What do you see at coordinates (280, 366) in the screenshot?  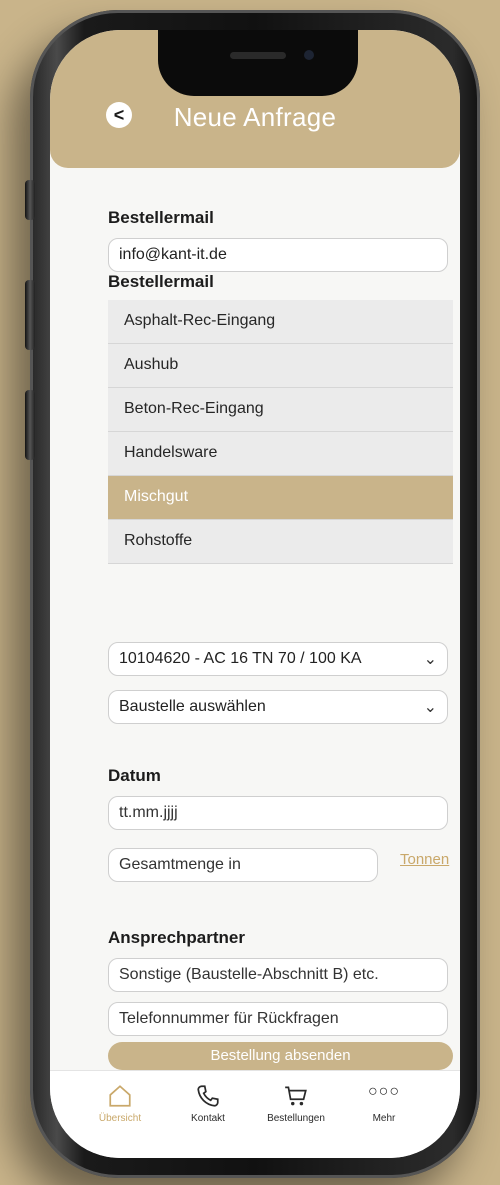 I see `category-item: Aushub` at bounding box center [280, 366].